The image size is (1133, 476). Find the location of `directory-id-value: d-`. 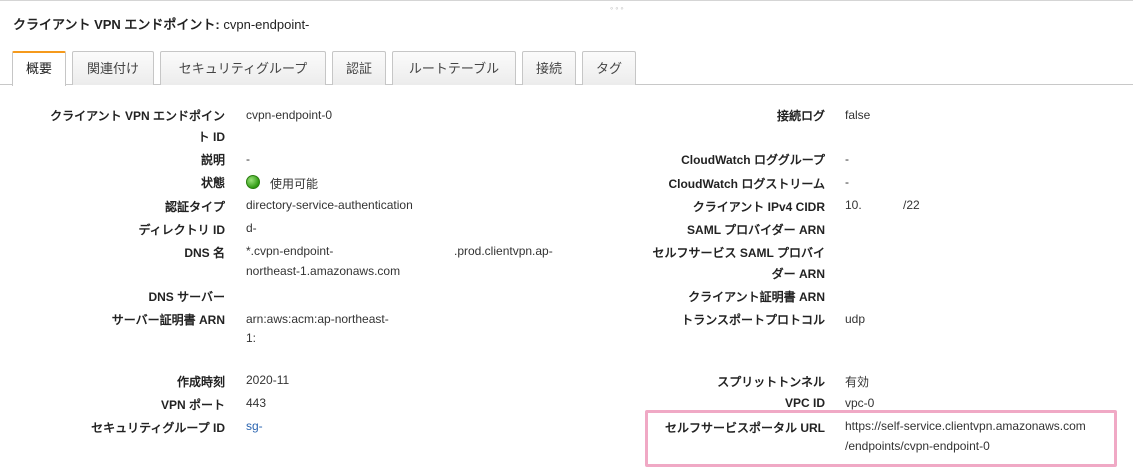

directory-id-value: d- is located at coordinates (251, 228).